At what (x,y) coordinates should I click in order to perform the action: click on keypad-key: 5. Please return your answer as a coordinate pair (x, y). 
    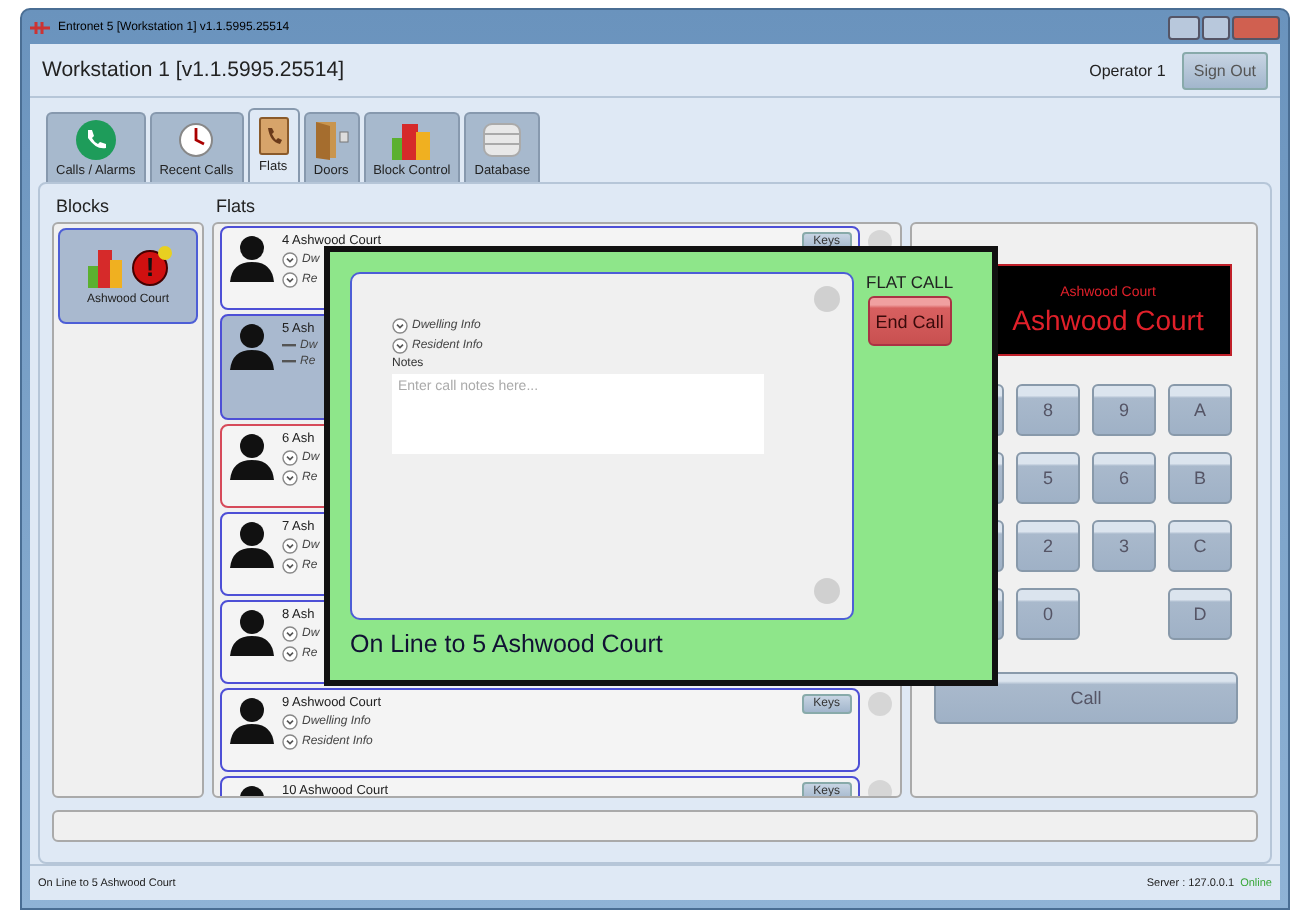
    Looking at the image, I should click on (1048, 478).